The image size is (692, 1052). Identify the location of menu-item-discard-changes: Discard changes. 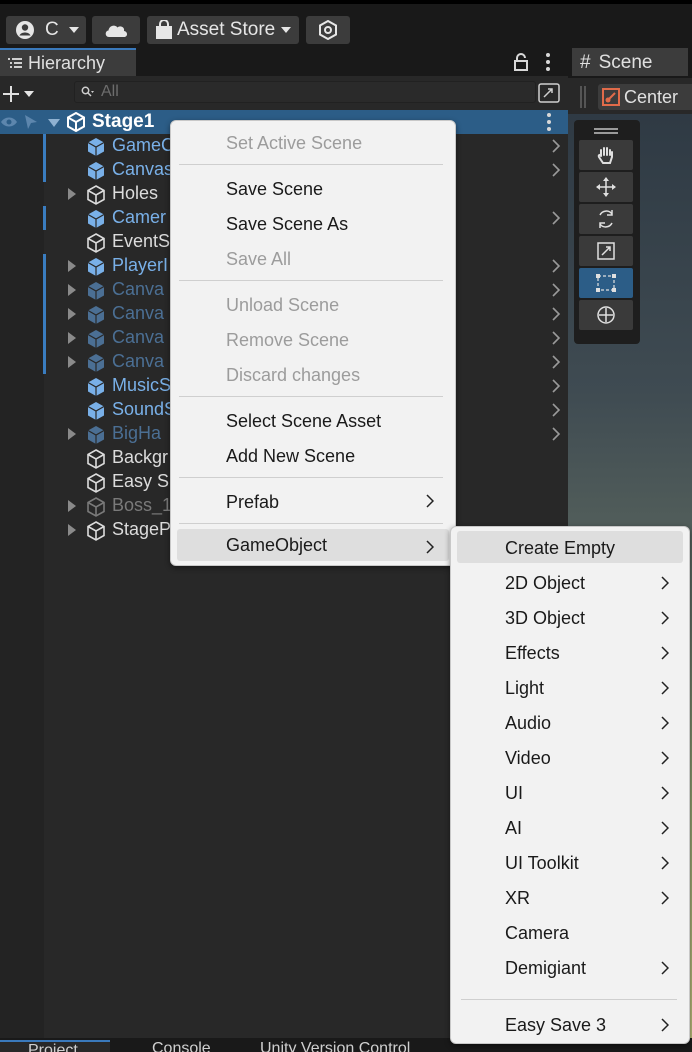
(293, 375).